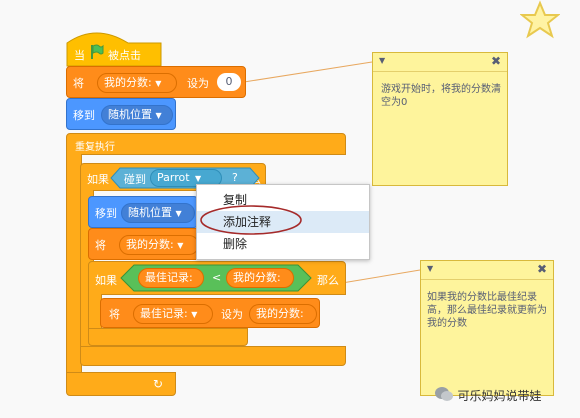  I want to click on less-than-label: <, so click(217, 277).